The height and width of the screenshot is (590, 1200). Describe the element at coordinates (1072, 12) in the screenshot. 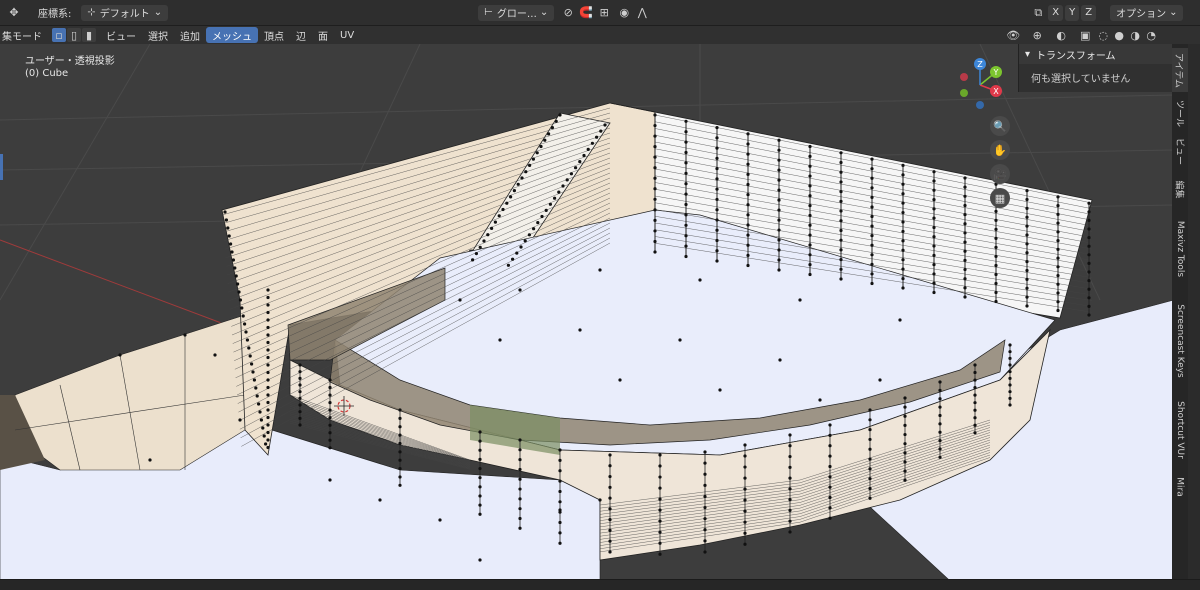

I see `mirror-y-toggle: Y` at that location.